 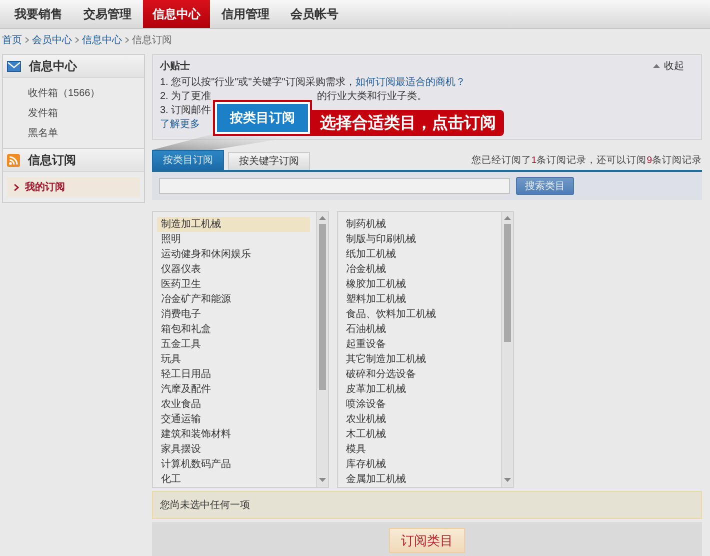 What do you see at coordinates (233, 239) in the screenshot?
I see `list-item: 照明` at bounding box center [233, 239].